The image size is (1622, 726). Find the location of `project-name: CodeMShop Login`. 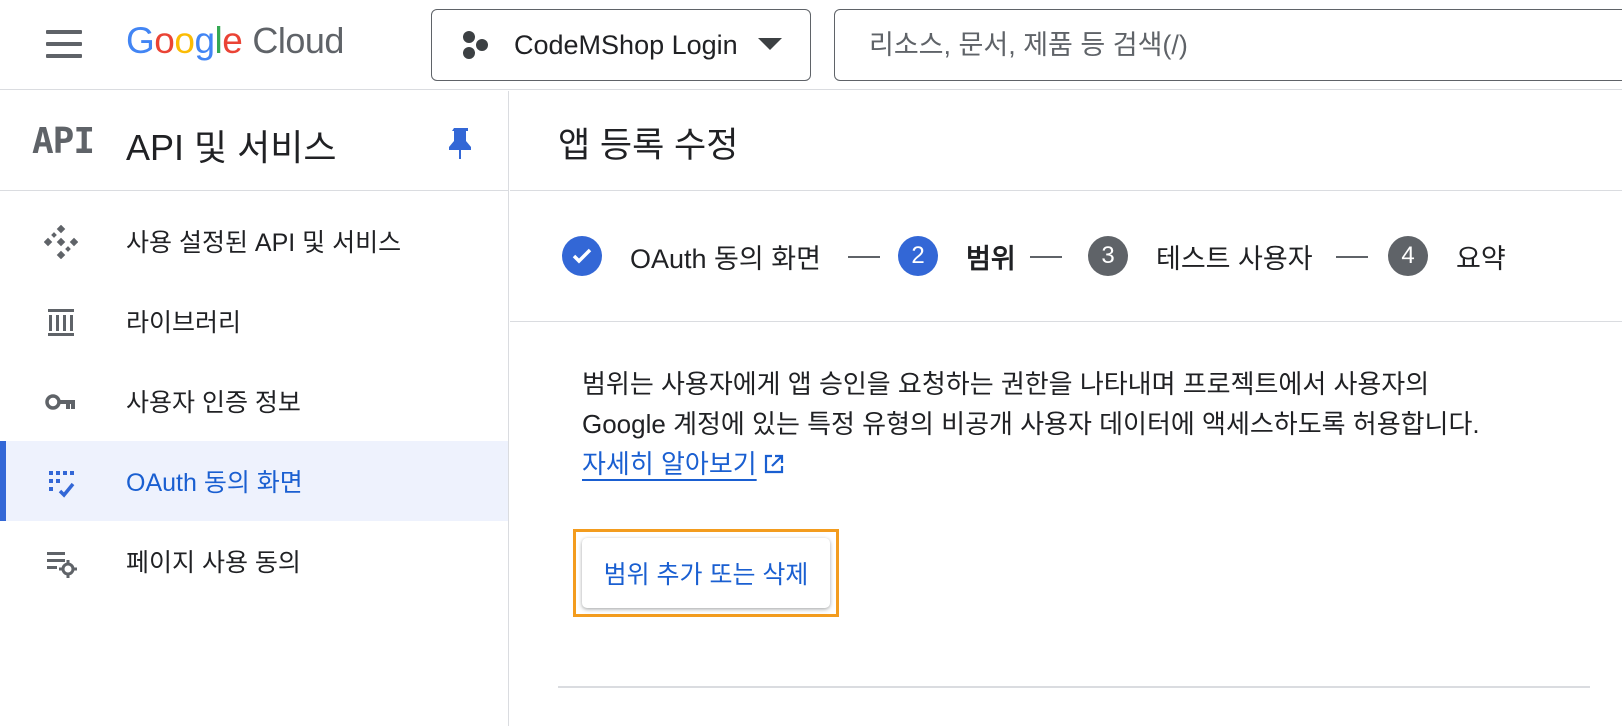

project-name: CodeMShop Login is located at coordinates (626, 44).